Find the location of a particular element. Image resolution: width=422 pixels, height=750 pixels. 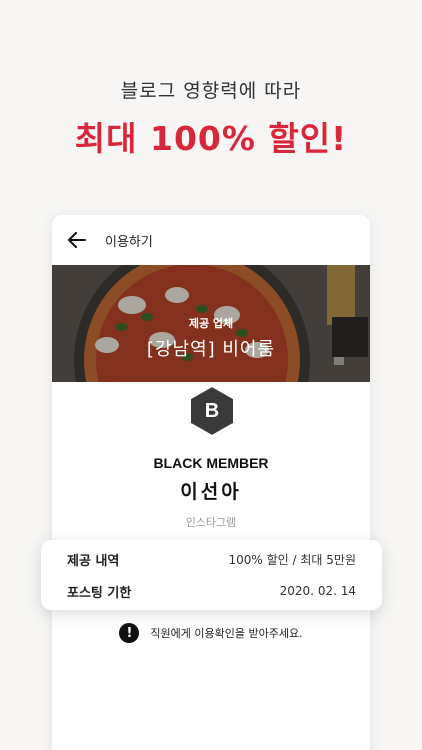

promo-subtitle: 블로그 영향력에 따라 is located at coordinates (211, 91).